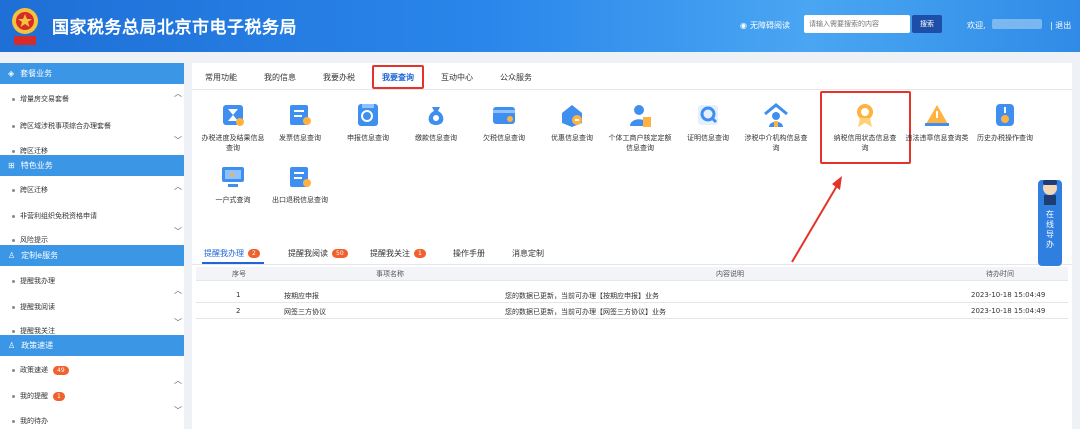 This screenshot has height=429, width=1080. Describe the element at coordinates (765, 25) in the screenshot. I see `accessibility-link: ◉ 无障碍阅读` at that location.